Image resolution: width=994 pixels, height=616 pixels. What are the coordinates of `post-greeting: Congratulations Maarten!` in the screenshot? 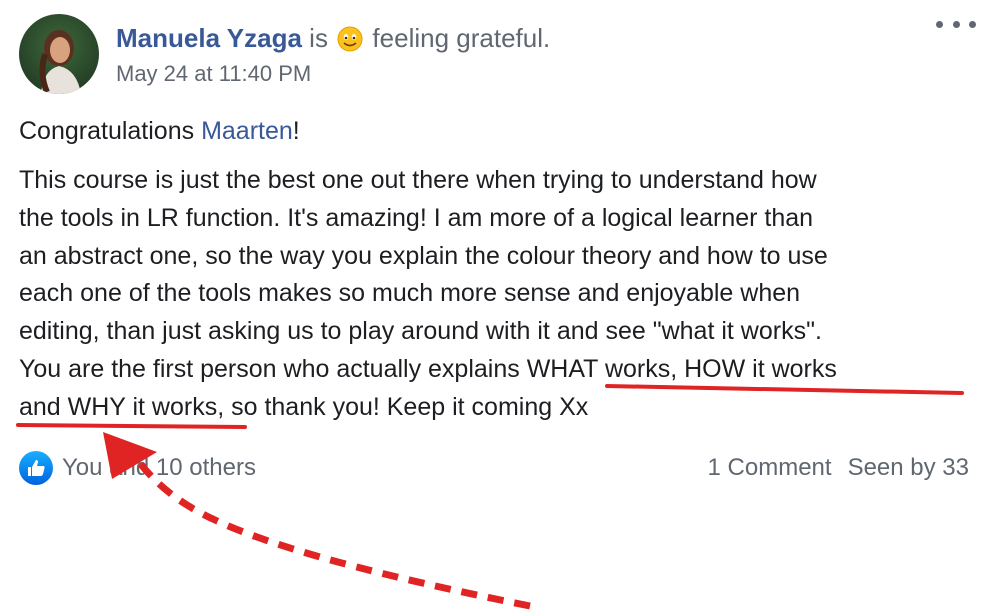 It's located at (159, 131).